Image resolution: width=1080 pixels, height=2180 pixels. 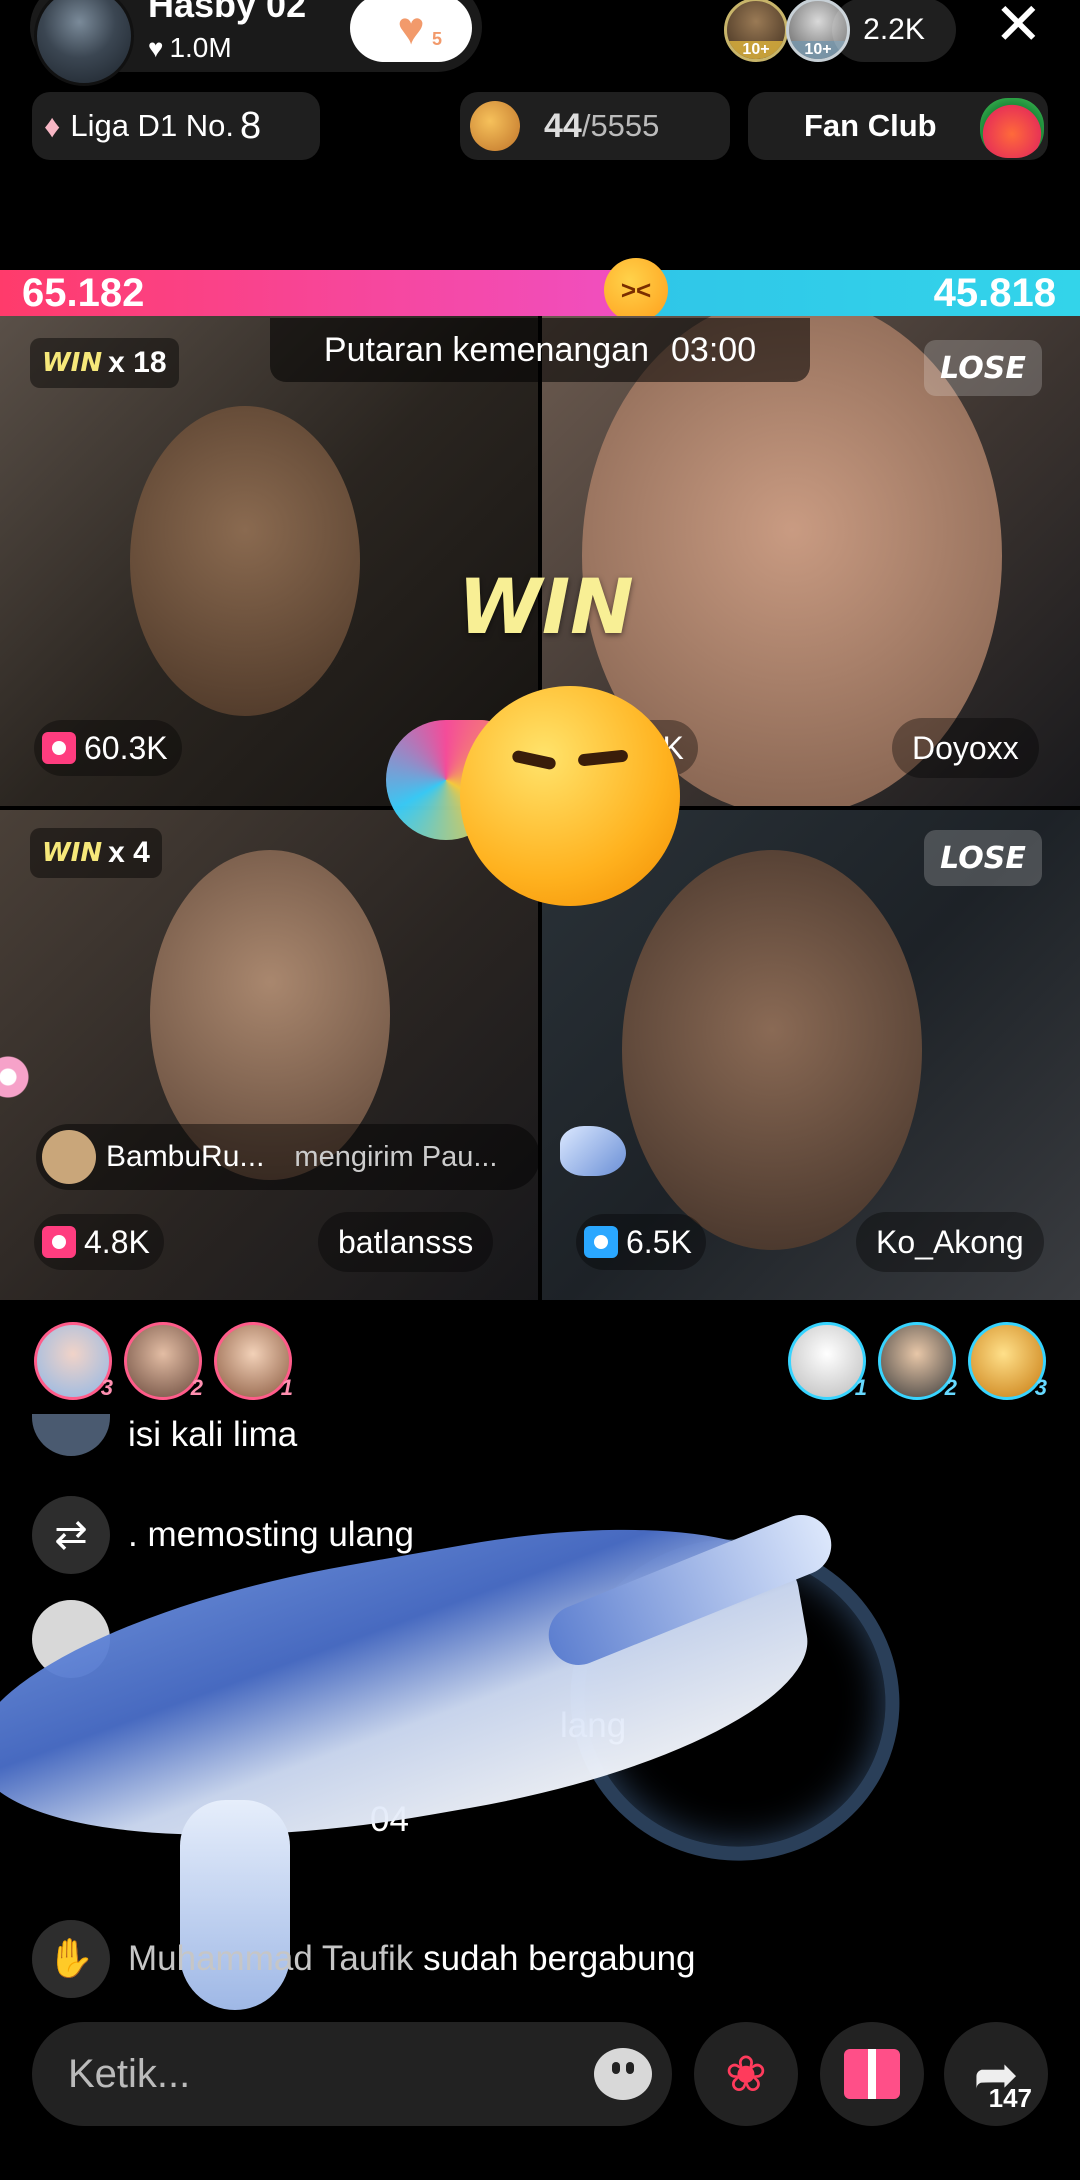 What do you see at coordinates (950, 1242) in the screenshot?
I see `player-name: Ko_Akong` at bounding box center [950, 1242].